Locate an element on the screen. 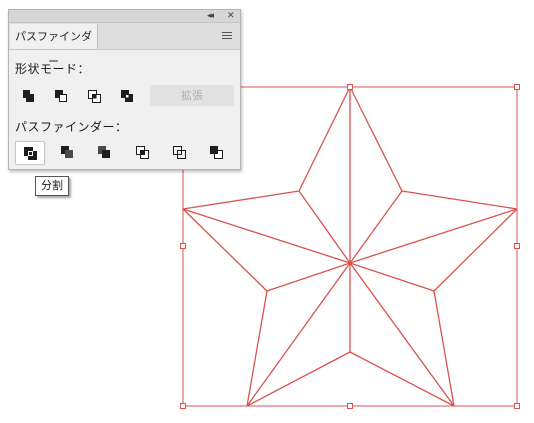 Image resolution: width=534 pixels, height=423 pixels. unite-button is located at coordinates (28, 96).